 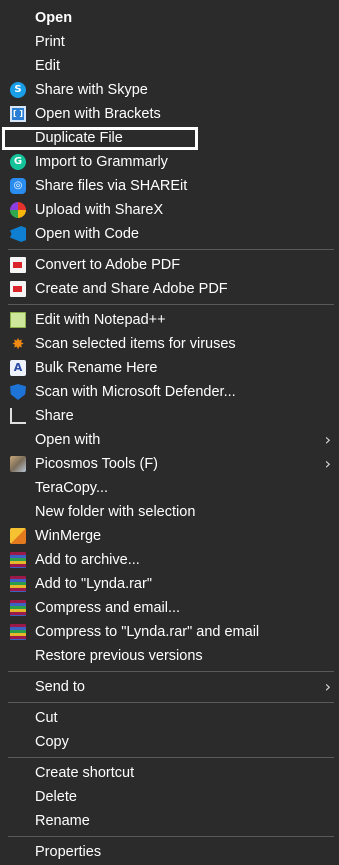 I want to click on menu-item-label: New folder with selection, so click(x=115, y=512).